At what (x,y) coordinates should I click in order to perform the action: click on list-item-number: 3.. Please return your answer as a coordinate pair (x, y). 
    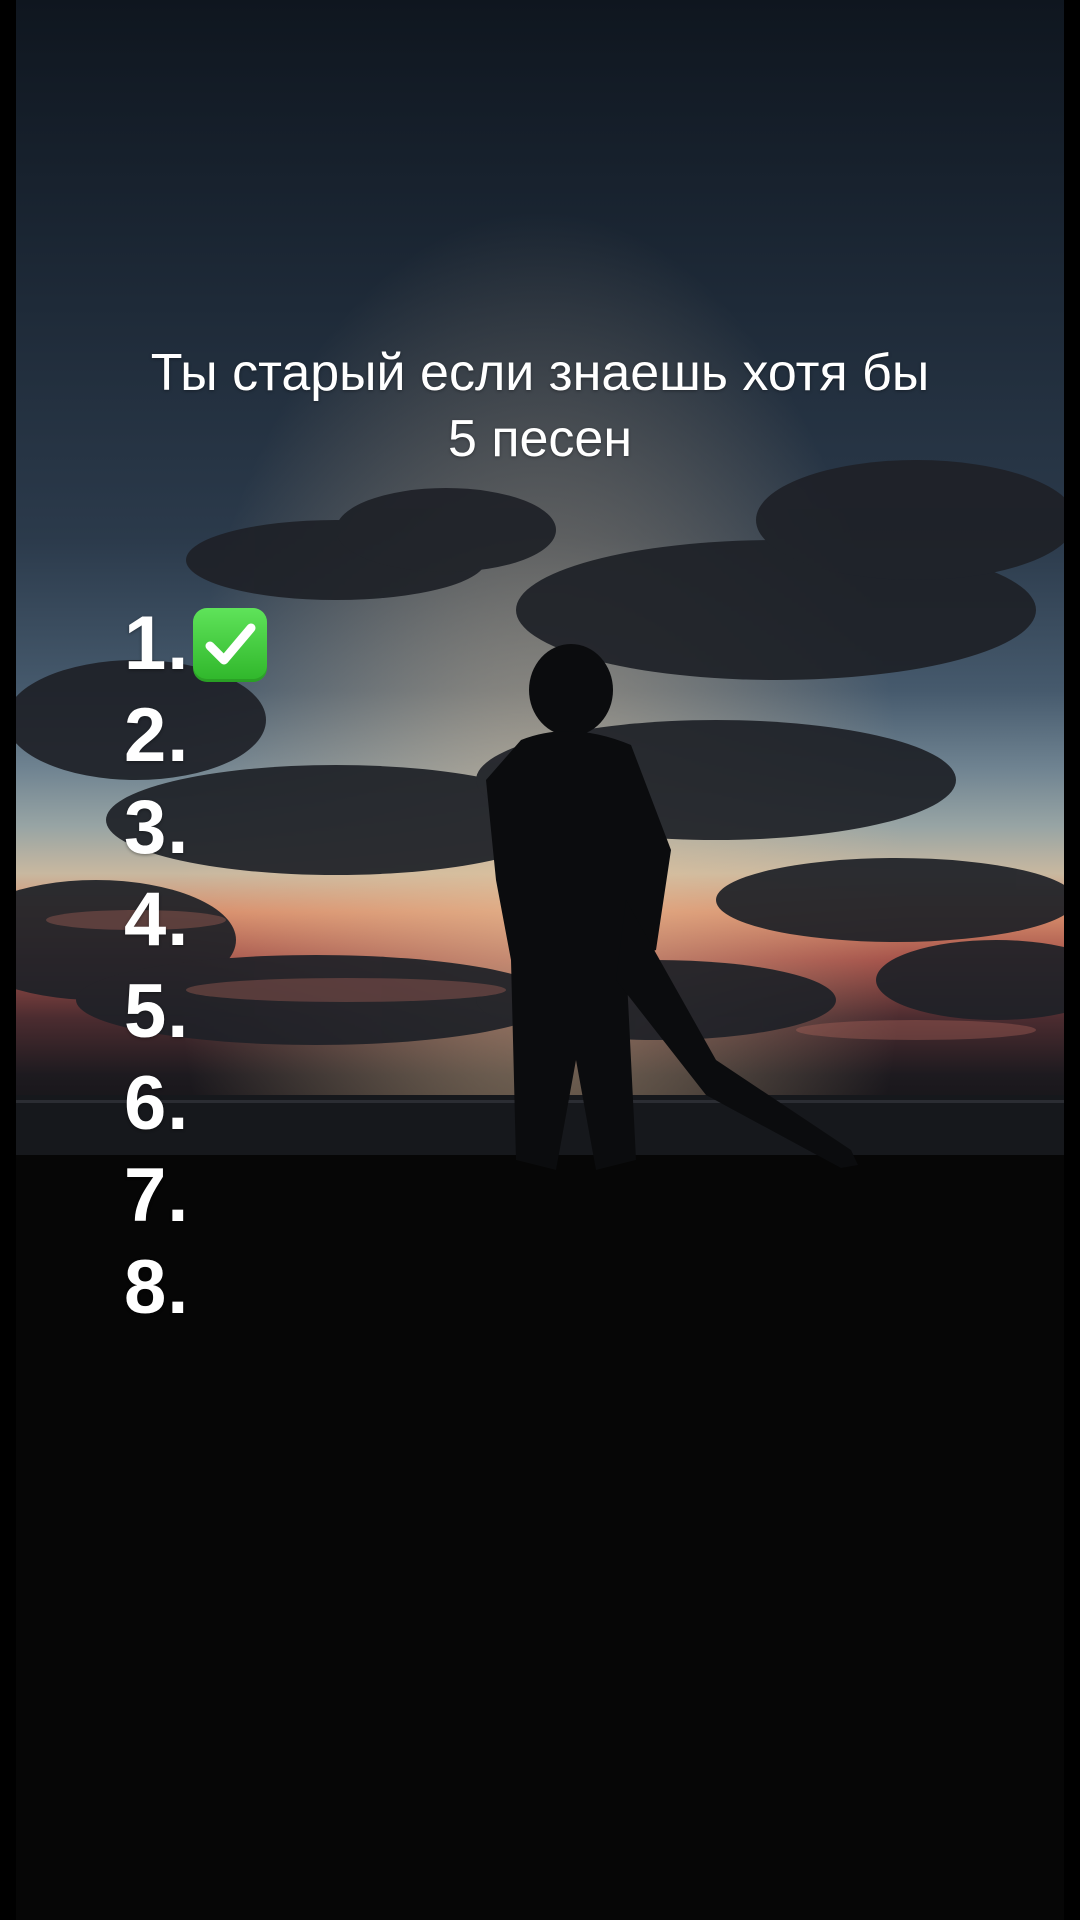
    Looking at the image, I should click on (157, 827).